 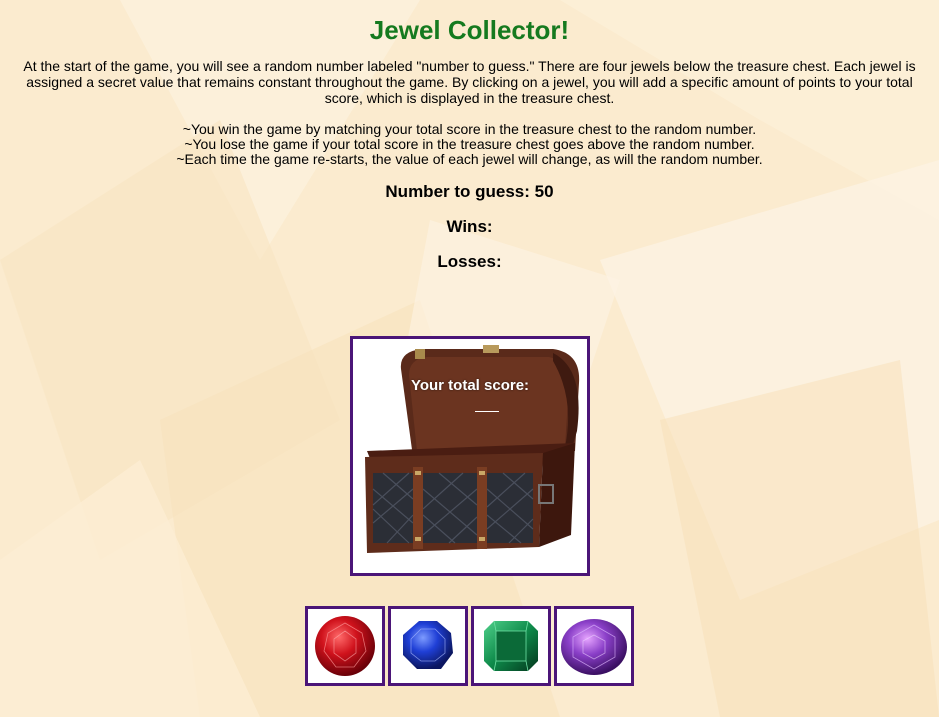 I want to click on jewel-sapphire-button, so click(x=428, y=646).